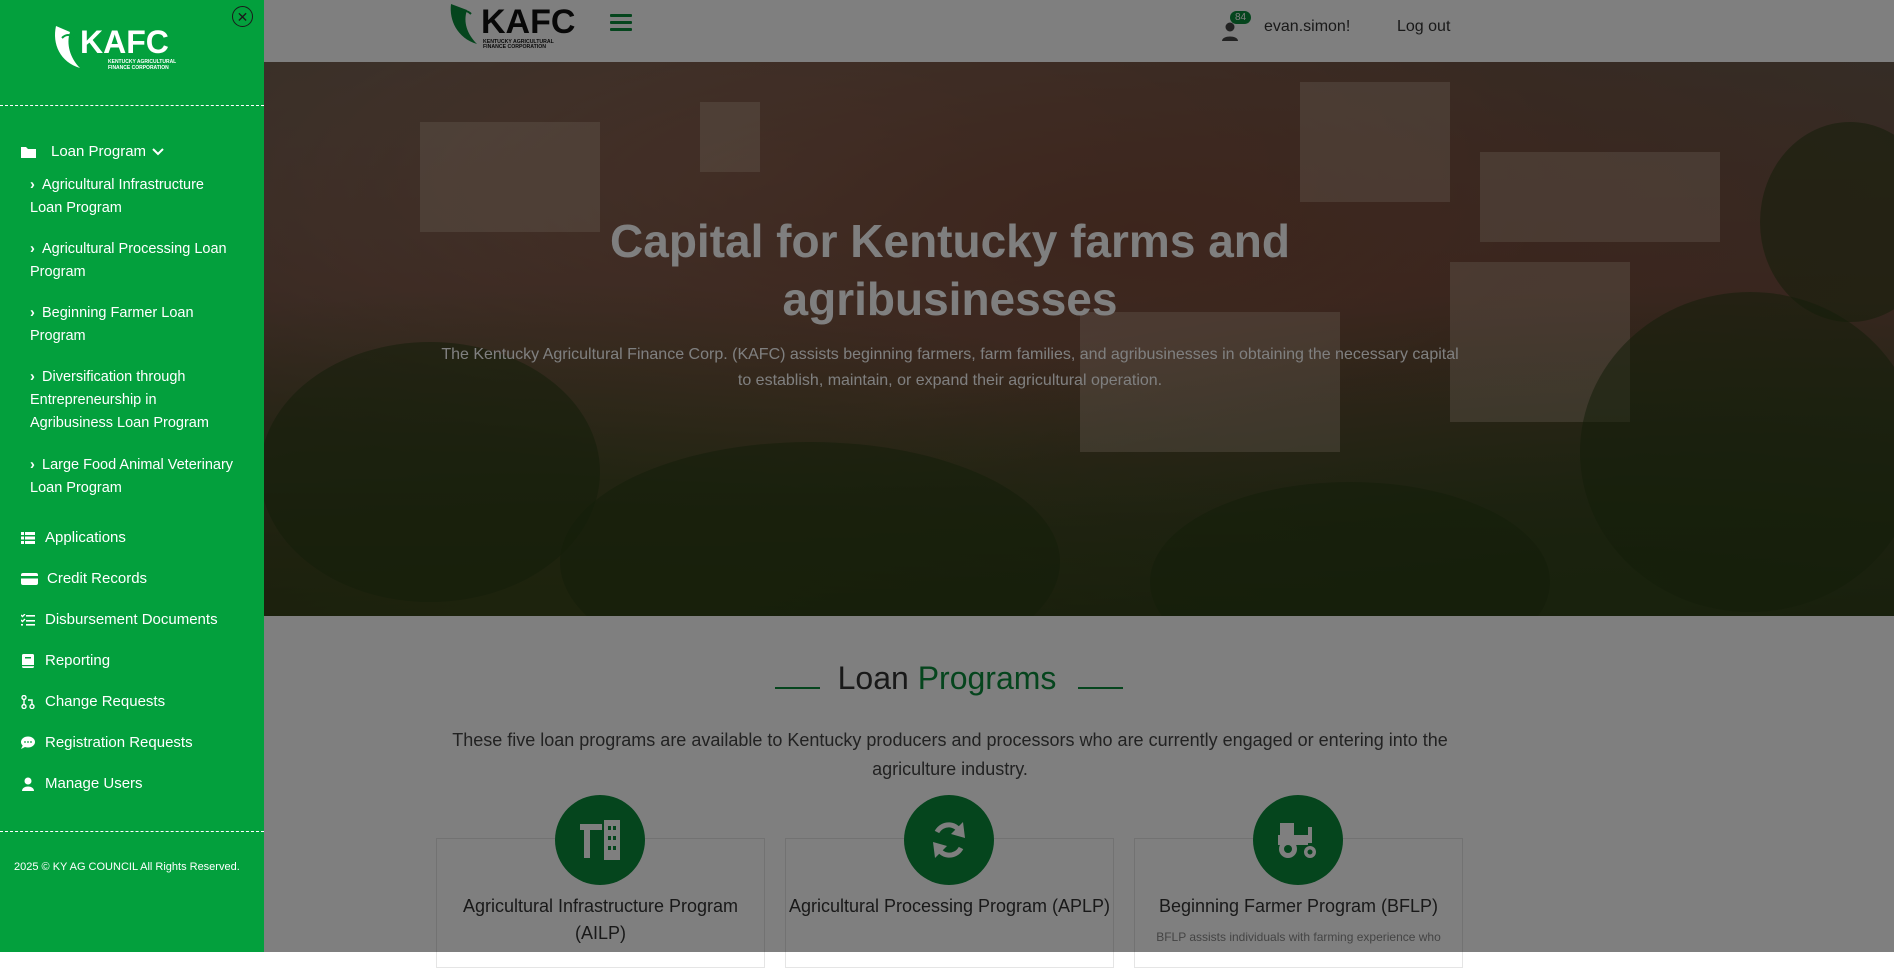 Image resolution: width=1894 pixels, height=968 pixels. I want to click on sidebar-item-label: Manage Users, so click(94, 783).